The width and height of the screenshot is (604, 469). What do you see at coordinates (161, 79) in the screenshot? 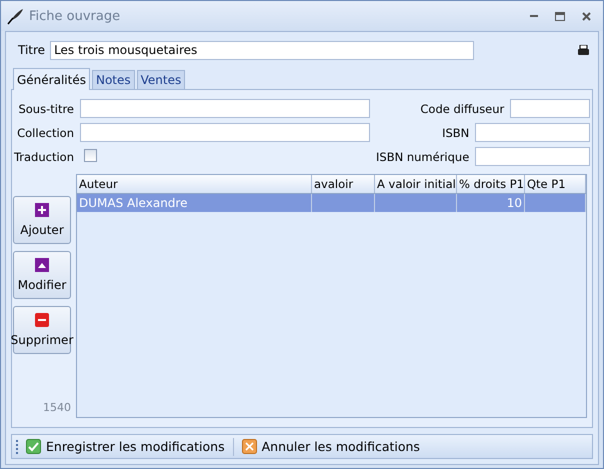
I see `tab: Ventes` at bounding box center [161, 79].